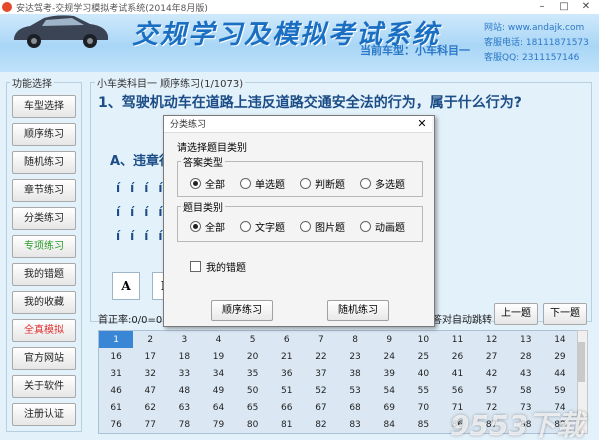 The image size is (599, 444). I want to click on question-number-cell: 70, so click(423, 407).